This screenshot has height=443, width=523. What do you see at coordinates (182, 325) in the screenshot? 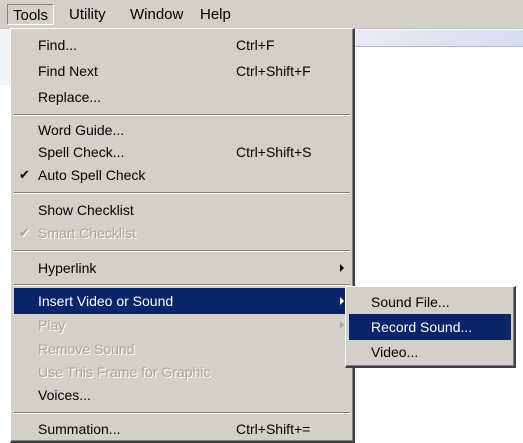
I see `menu-item-play: Play` at bounding box center [182, 325].